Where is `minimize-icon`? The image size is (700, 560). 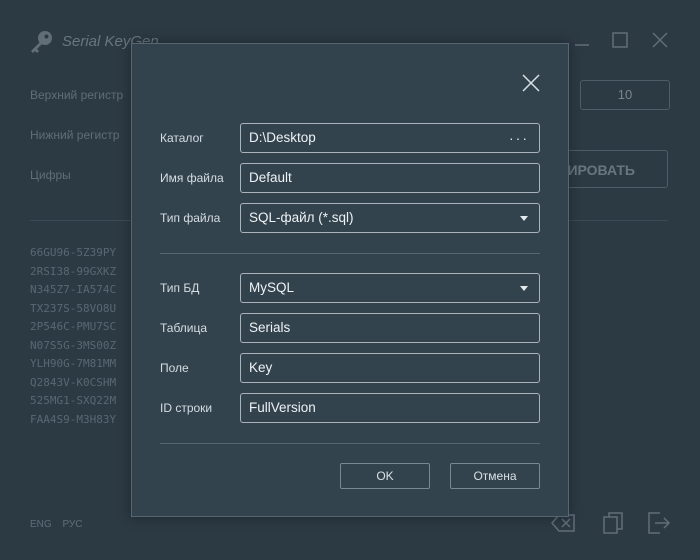 minimize-icon is located at coordinates (582, 40).